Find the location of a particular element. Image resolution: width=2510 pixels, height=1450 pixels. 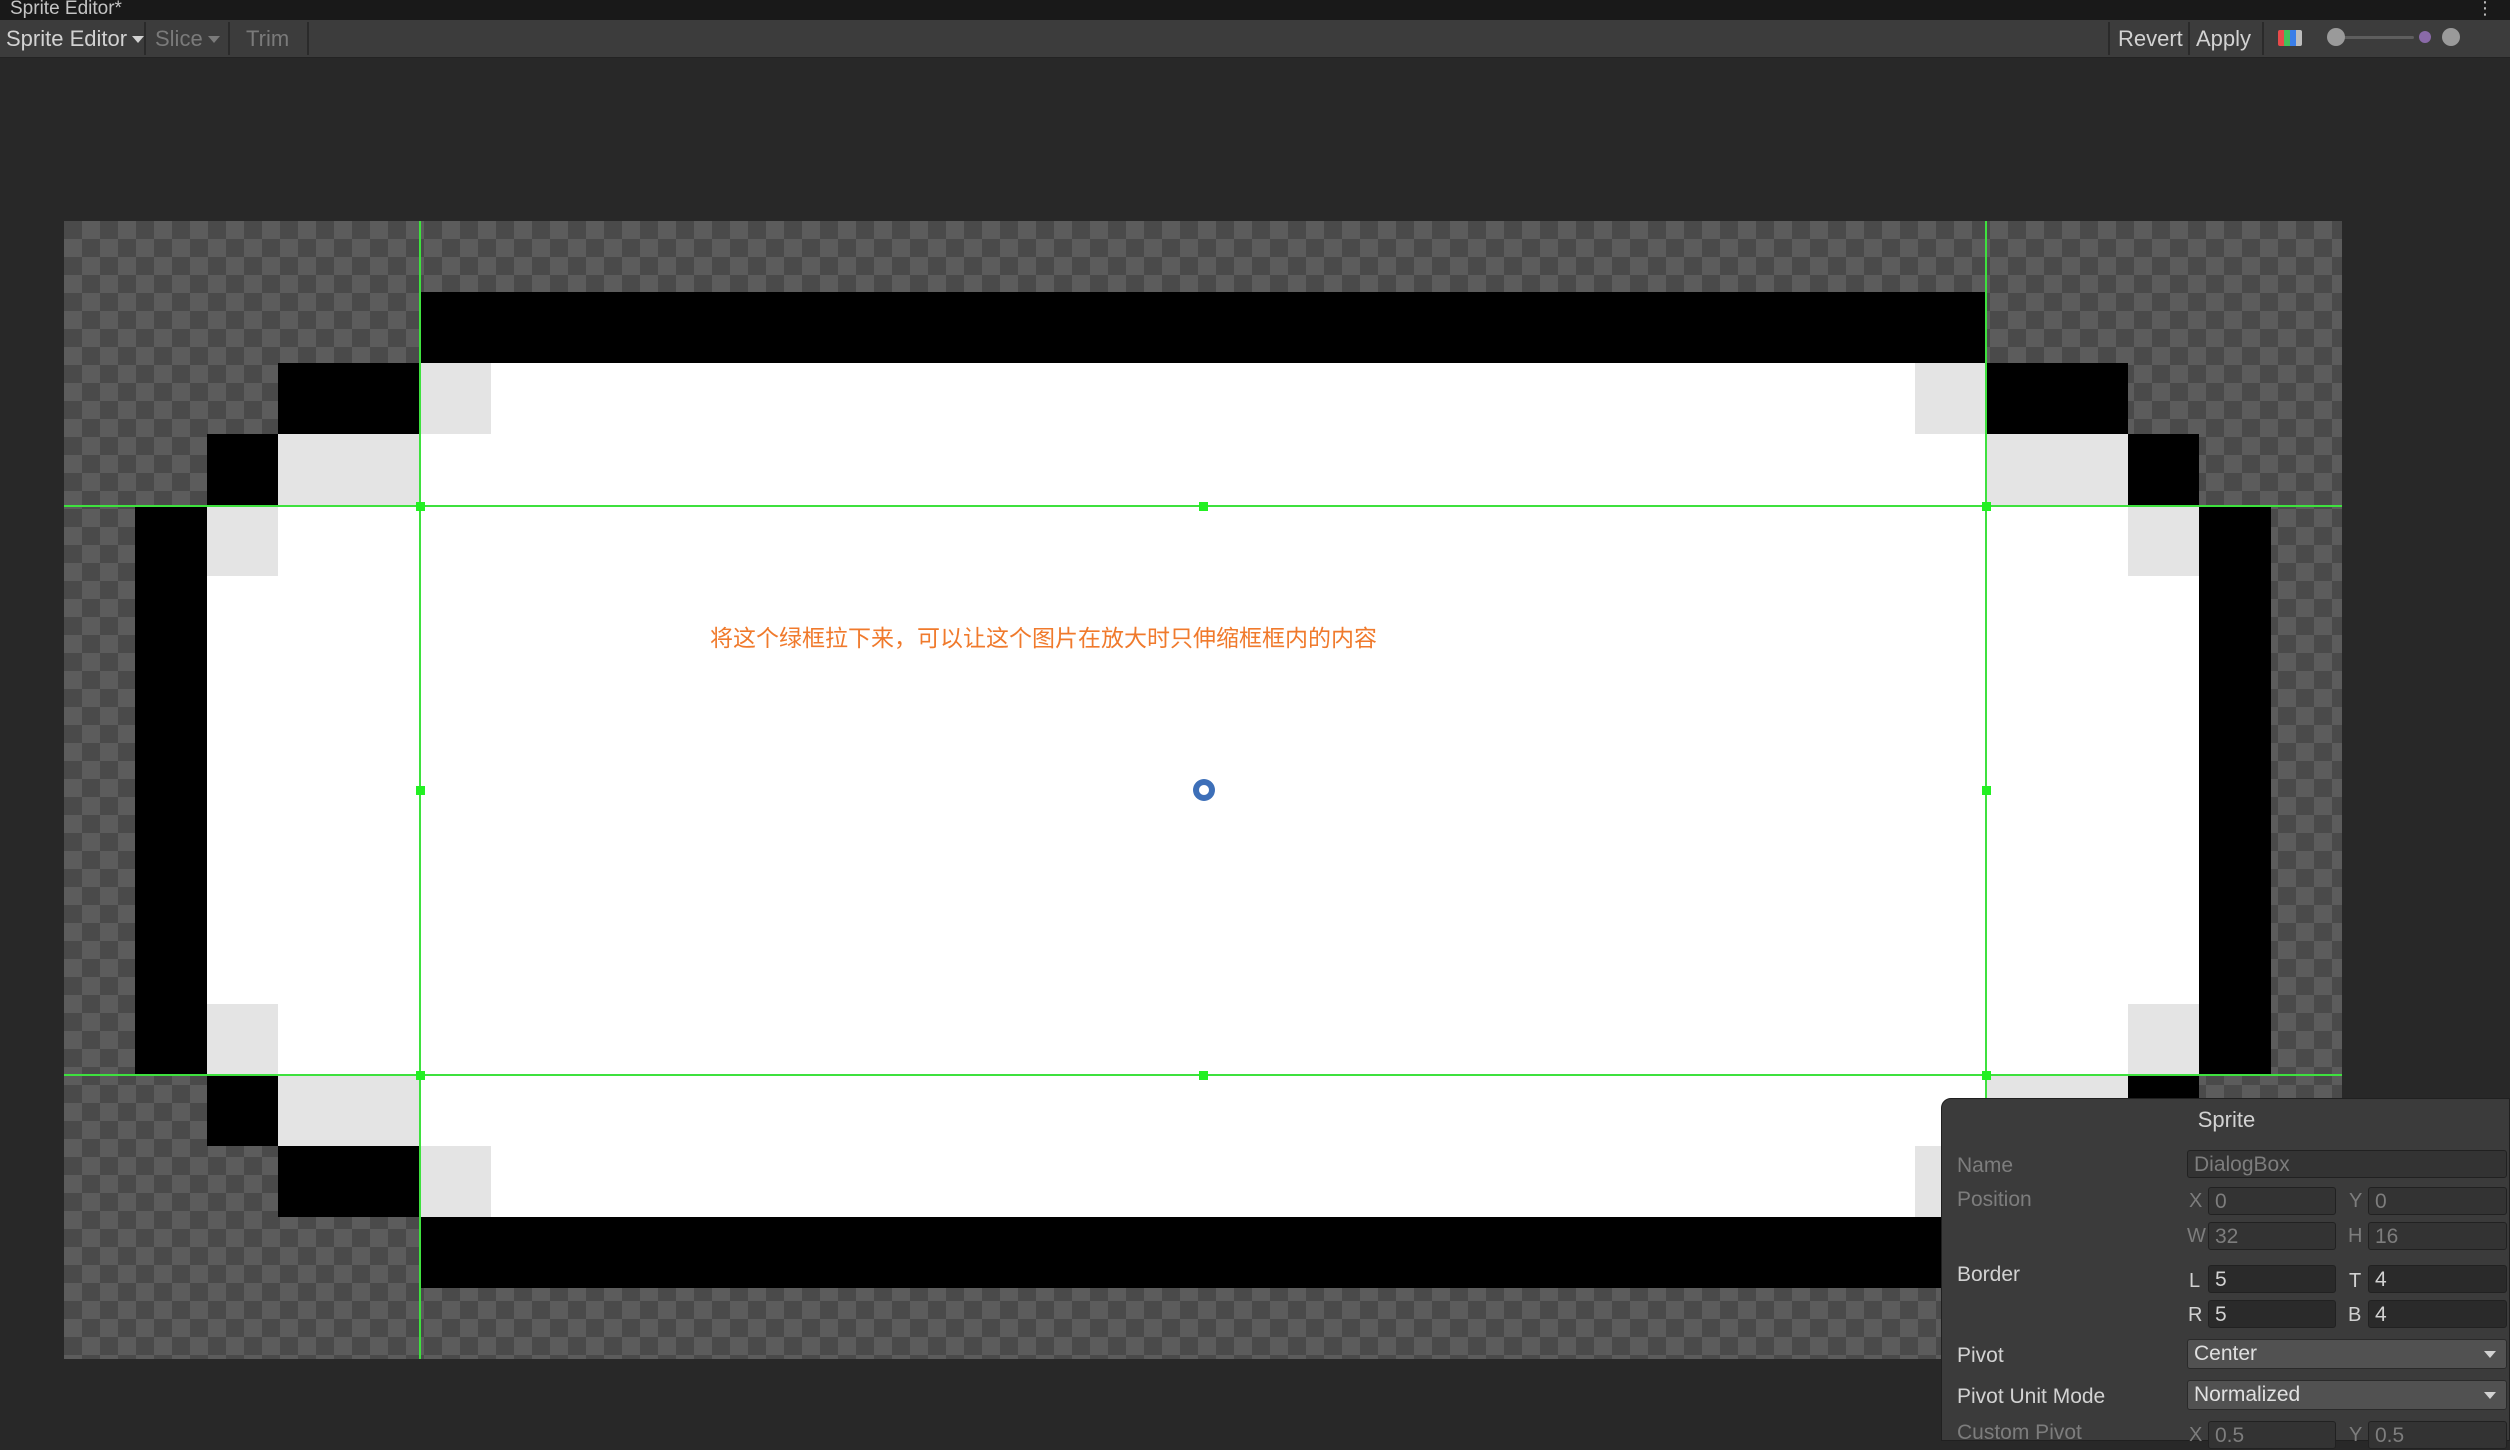

border-handle-bottom-right is located at coordinates (1986, 1075).